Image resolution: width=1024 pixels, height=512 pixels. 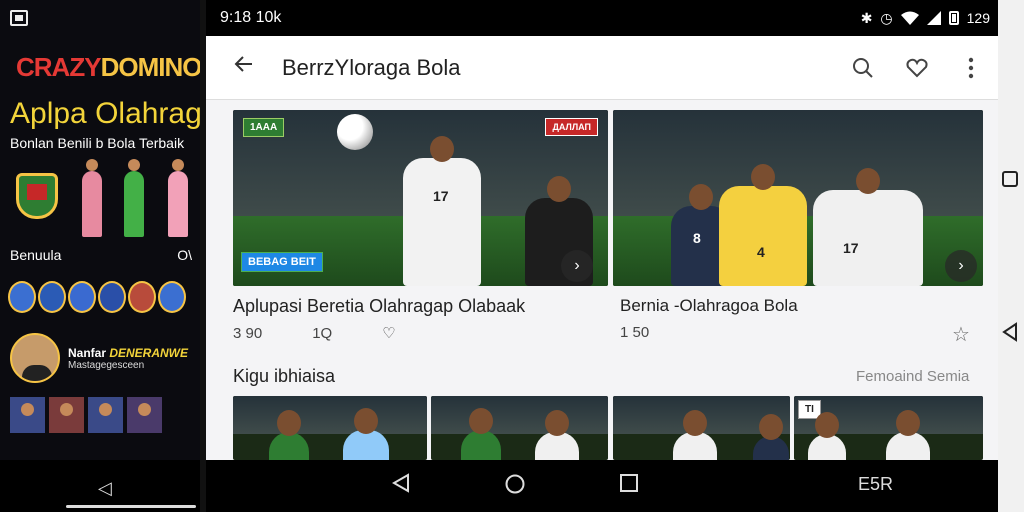 What do you see at coordinates (602, 486) in the screenshot?
I see `system-nav-bar: E5R` at bounding box center [602, 486].